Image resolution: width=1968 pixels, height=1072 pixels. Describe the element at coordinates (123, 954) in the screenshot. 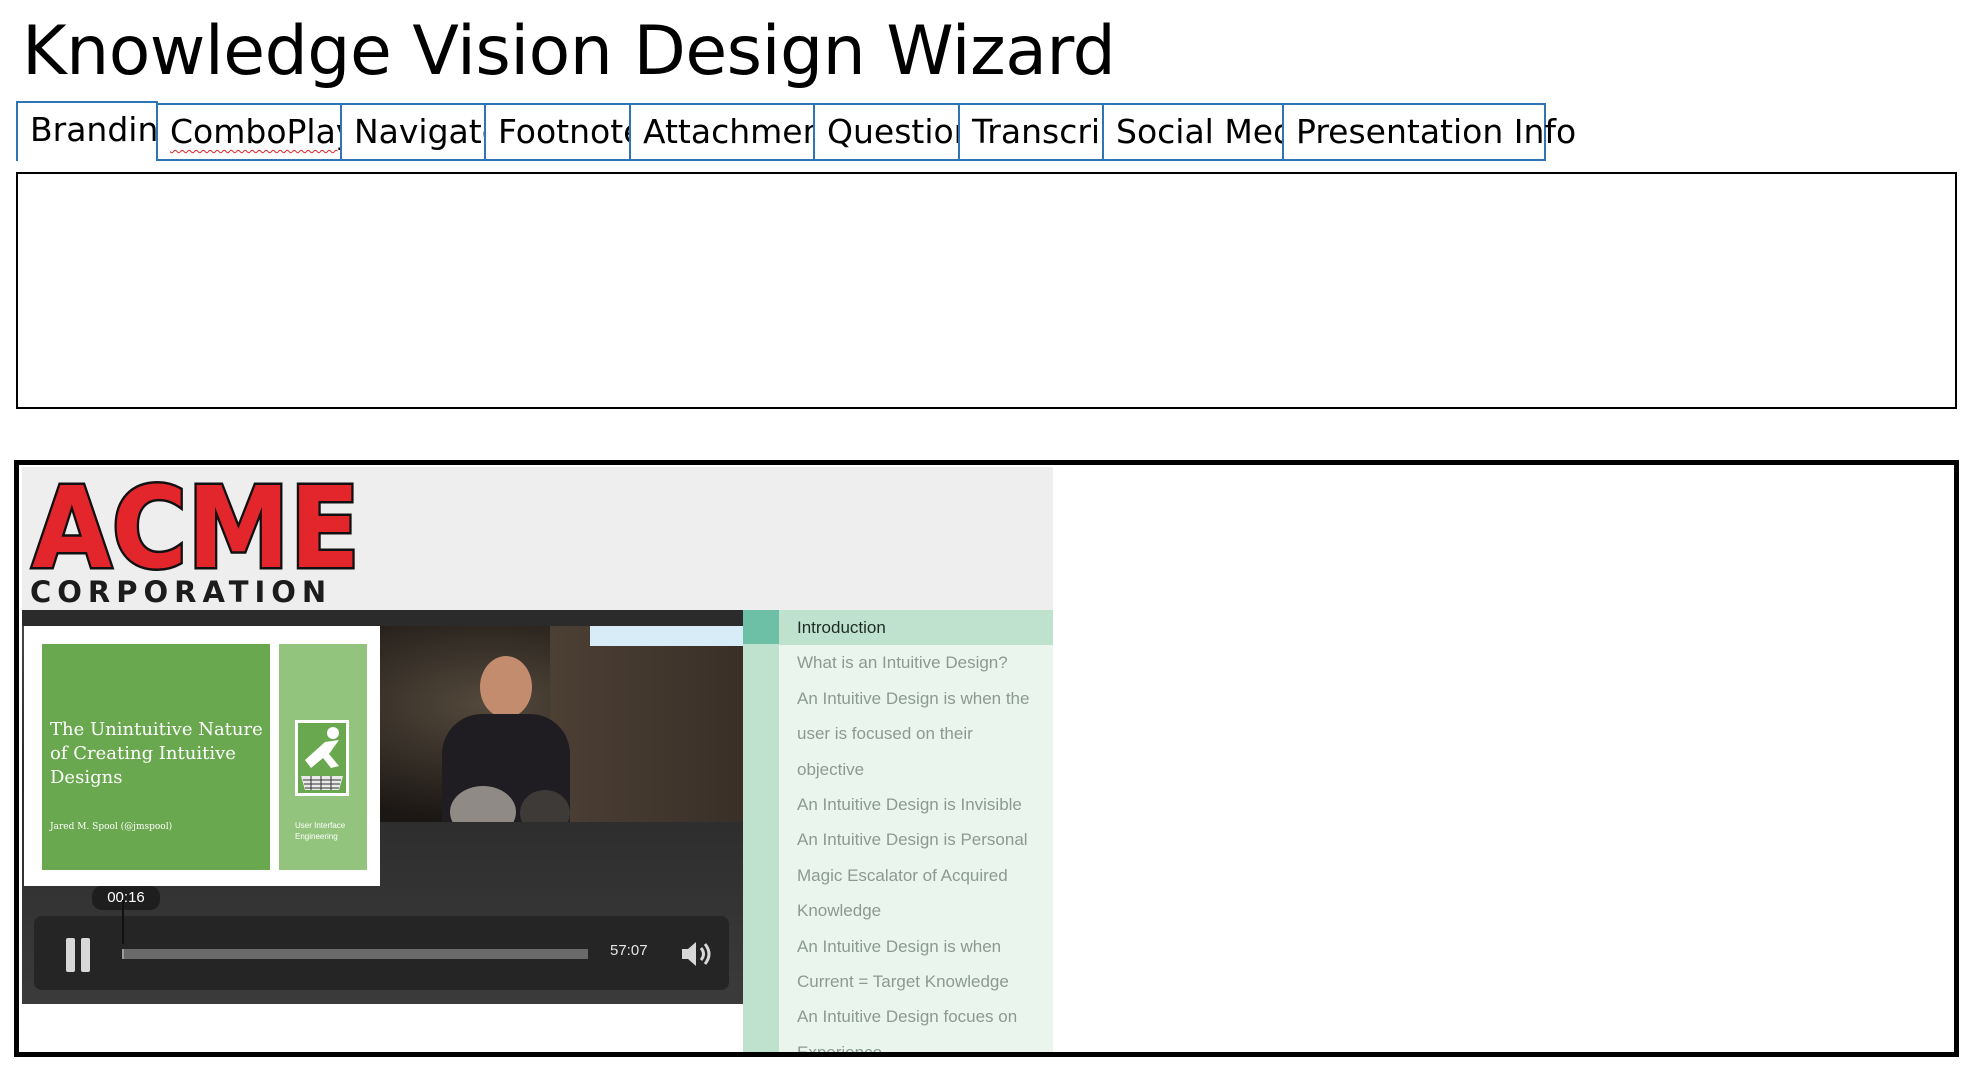

I see `progress-fill` at that location.